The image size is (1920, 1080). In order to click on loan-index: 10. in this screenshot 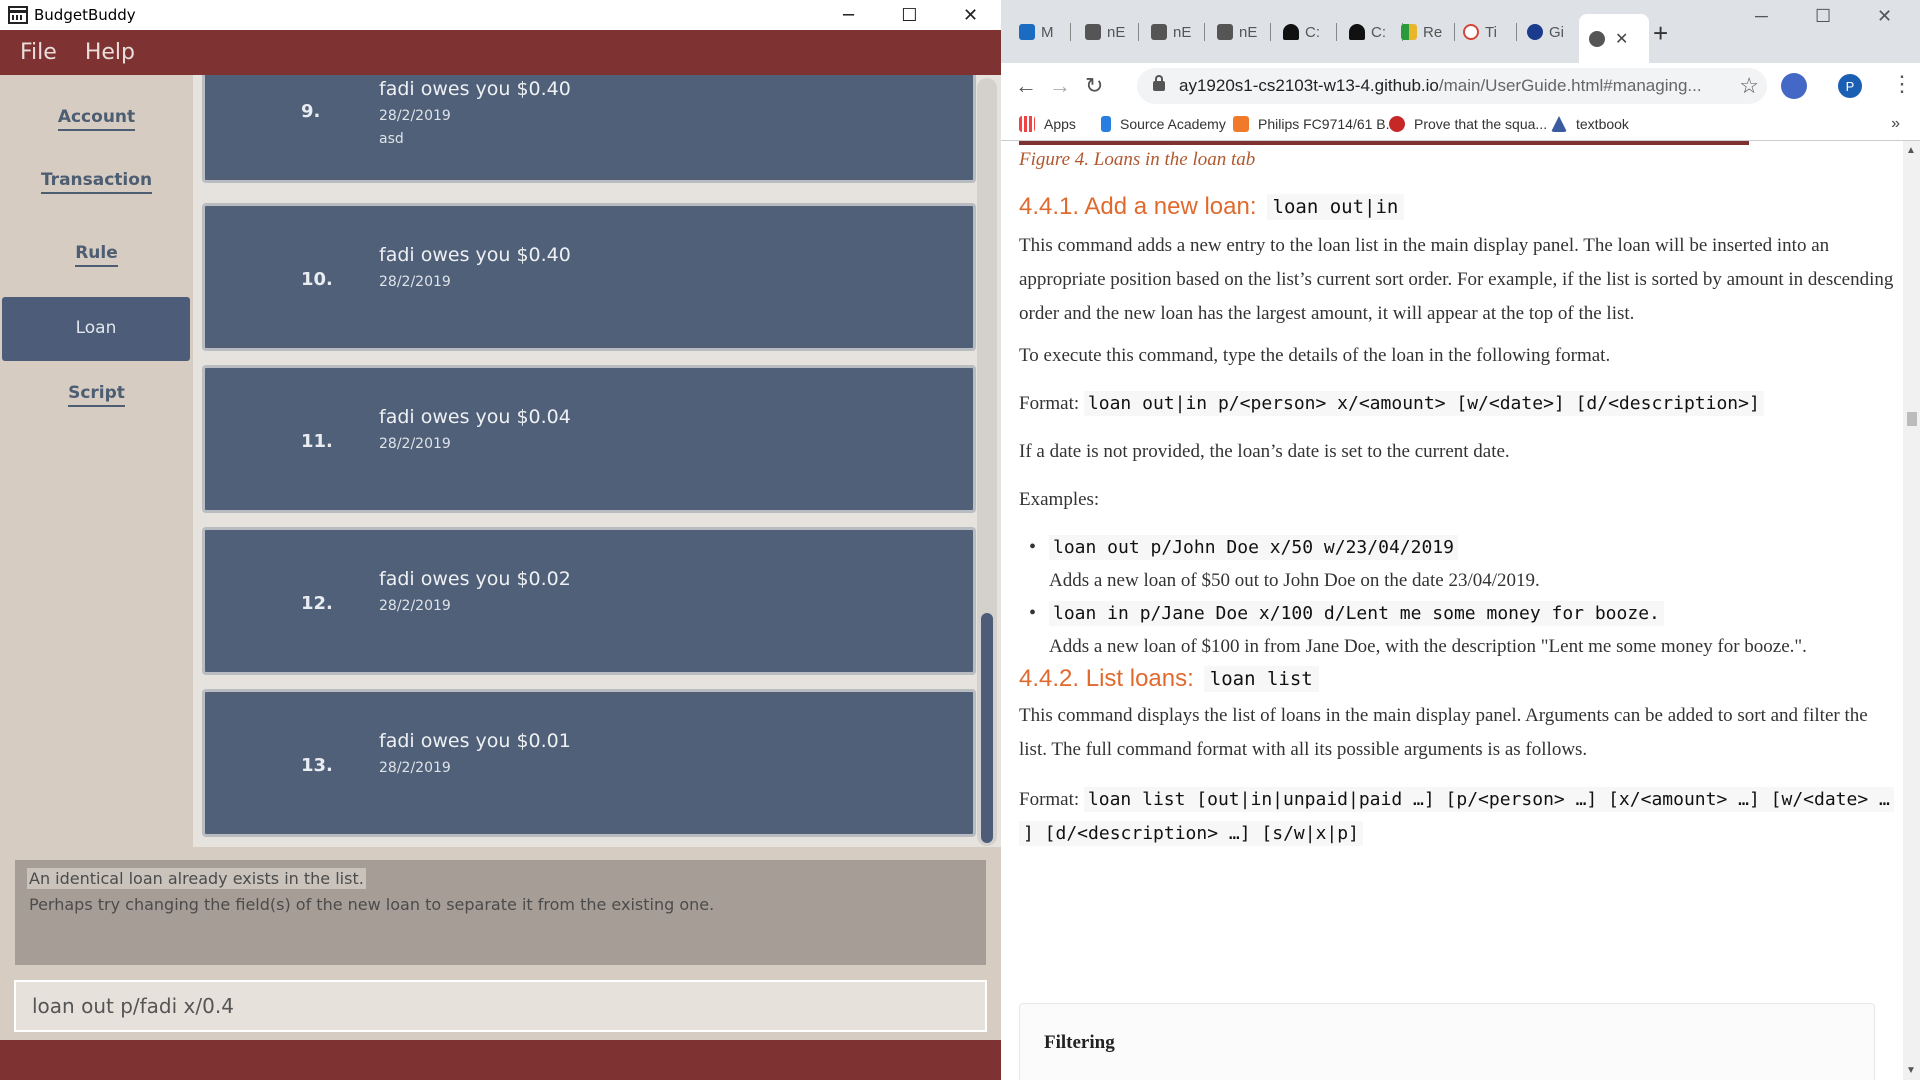, I will do `click(317, 279)`.